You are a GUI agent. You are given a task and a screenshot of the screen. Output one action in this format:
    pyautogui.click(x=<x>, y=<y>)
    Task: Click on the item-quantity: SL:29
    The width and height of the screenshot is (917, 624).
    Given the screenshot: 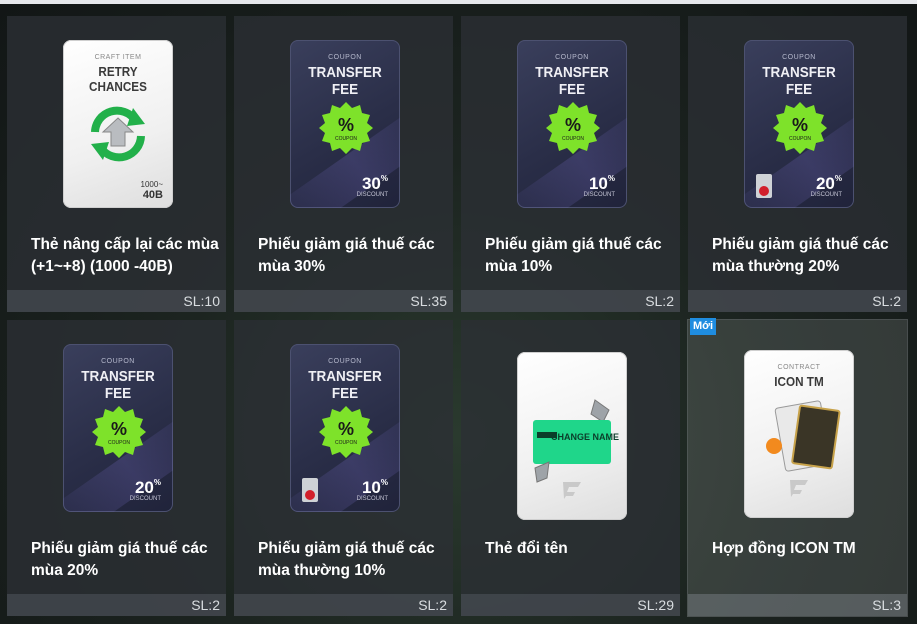 What is the action you would take?
    pyautogui.click(x=655, y=605)
    